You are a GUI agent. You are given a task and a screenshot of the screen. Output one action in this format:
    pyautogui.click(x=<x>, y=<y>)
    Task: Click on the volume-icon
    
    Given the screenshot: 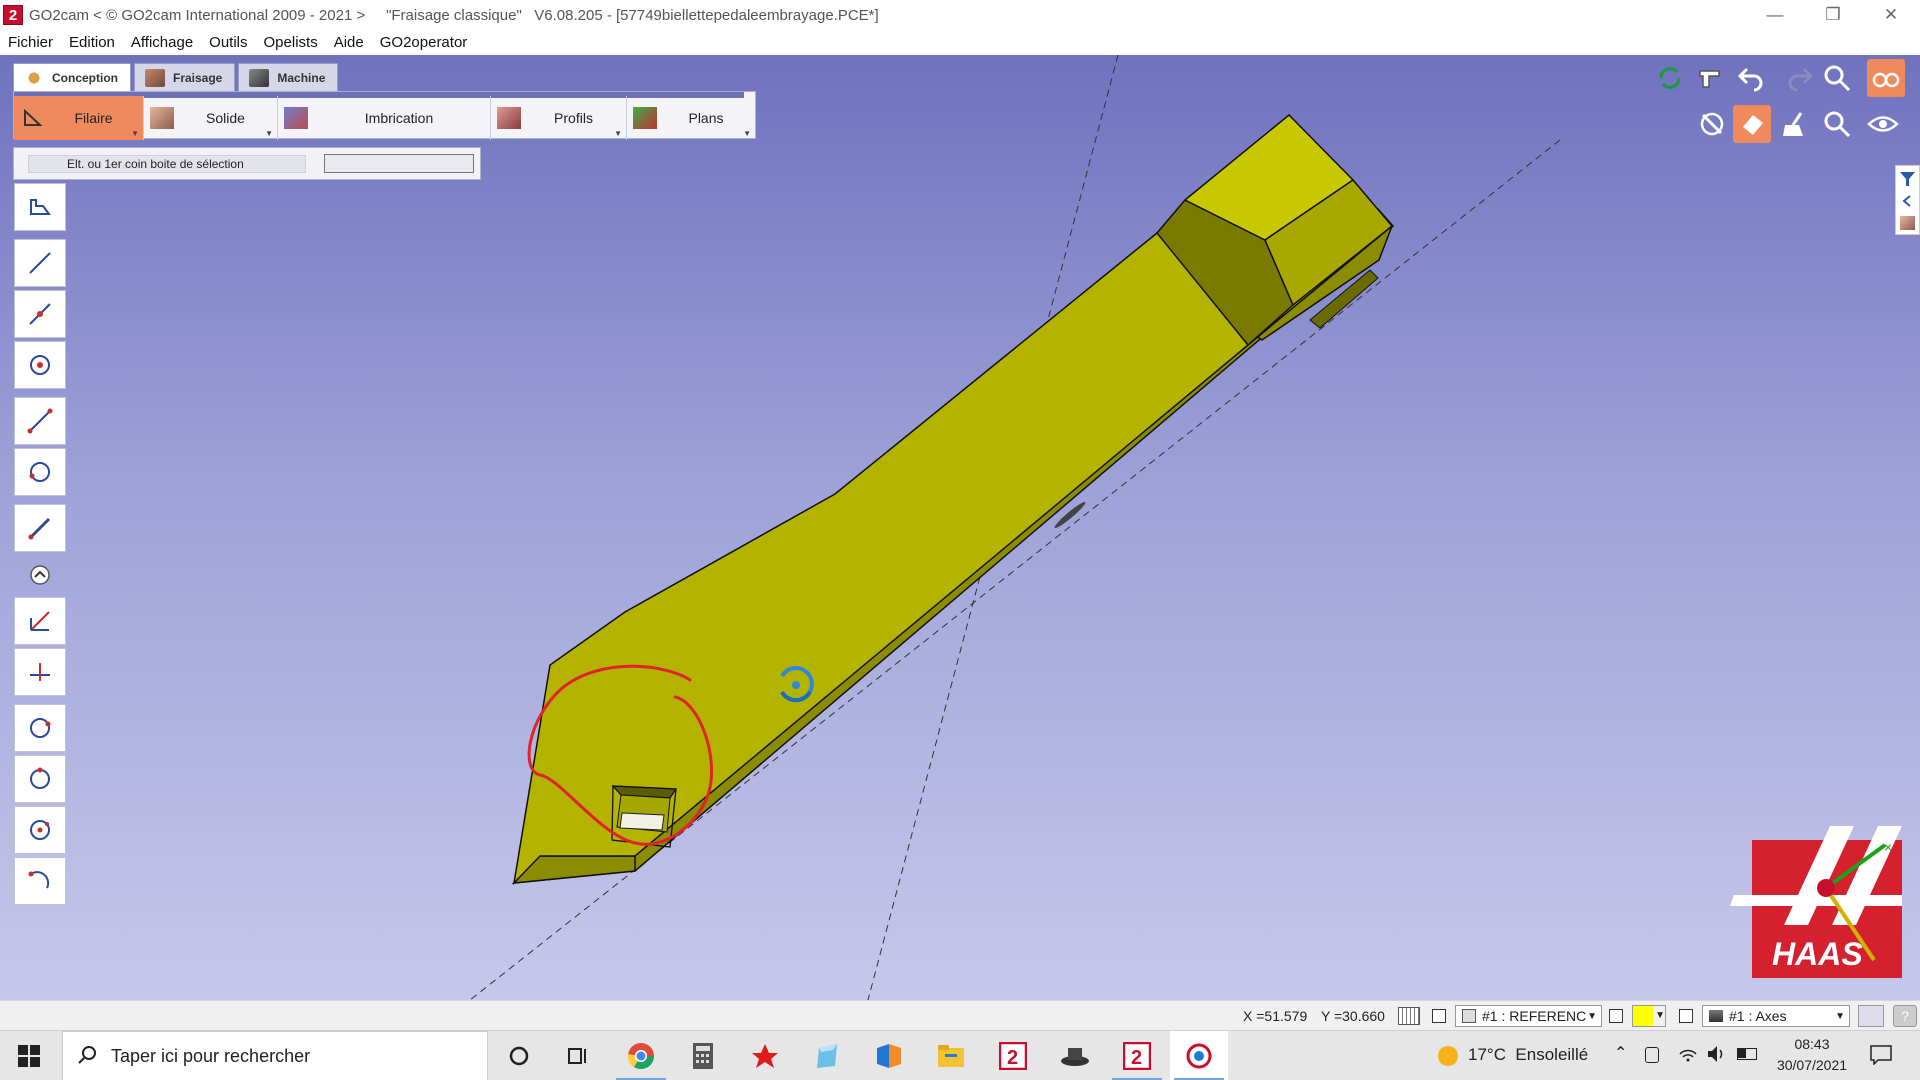 What is the action you would take?
    pyautogui.click(x=1717, y=1054)
    